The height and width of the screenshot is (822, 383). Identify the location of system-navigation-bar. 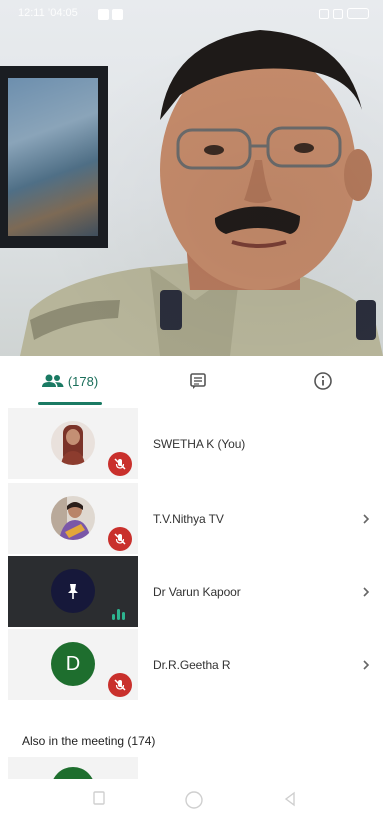
(191, 800).